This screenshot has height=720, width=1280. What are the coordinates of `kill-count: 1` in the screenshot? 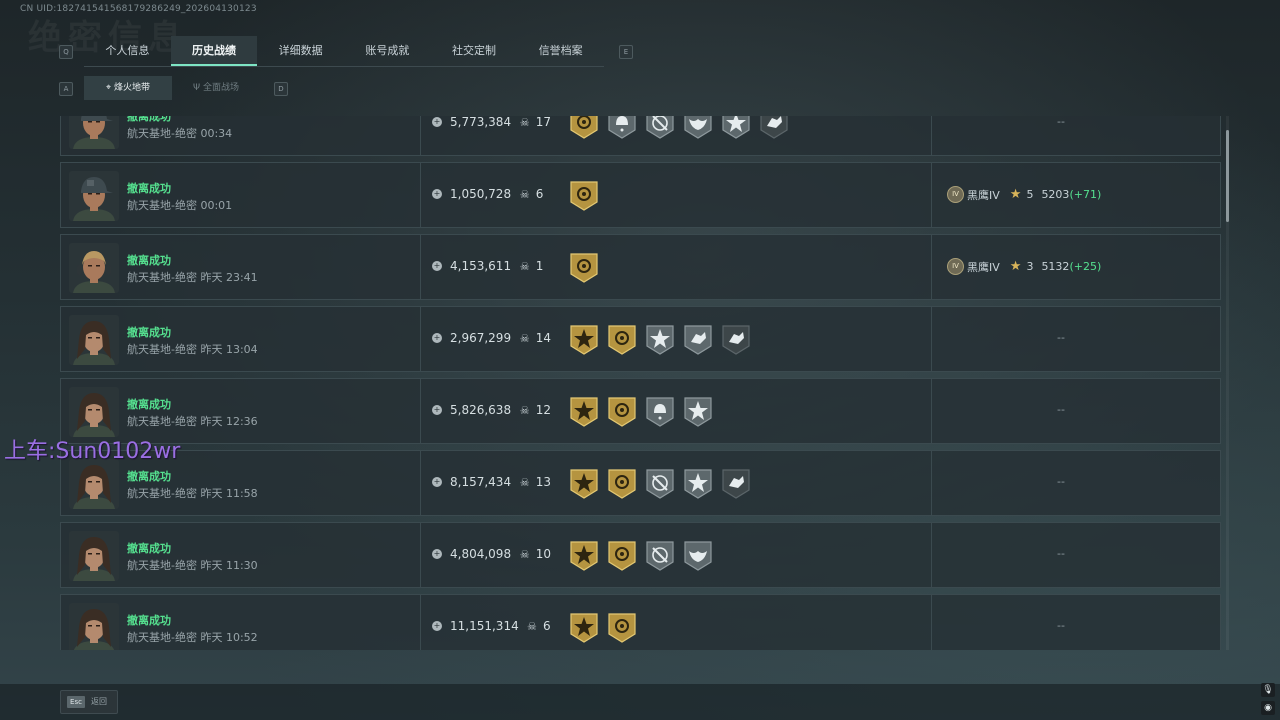 It's located at (539, 266).